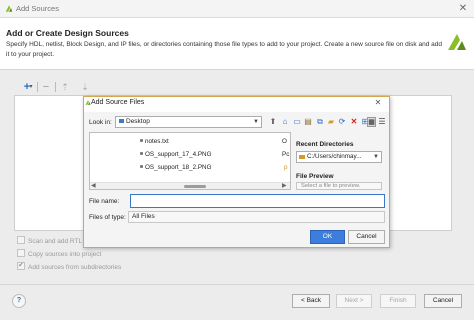 The image size is (474, 320). I want to click on copy-sources-checkbox, so click(21, 253).